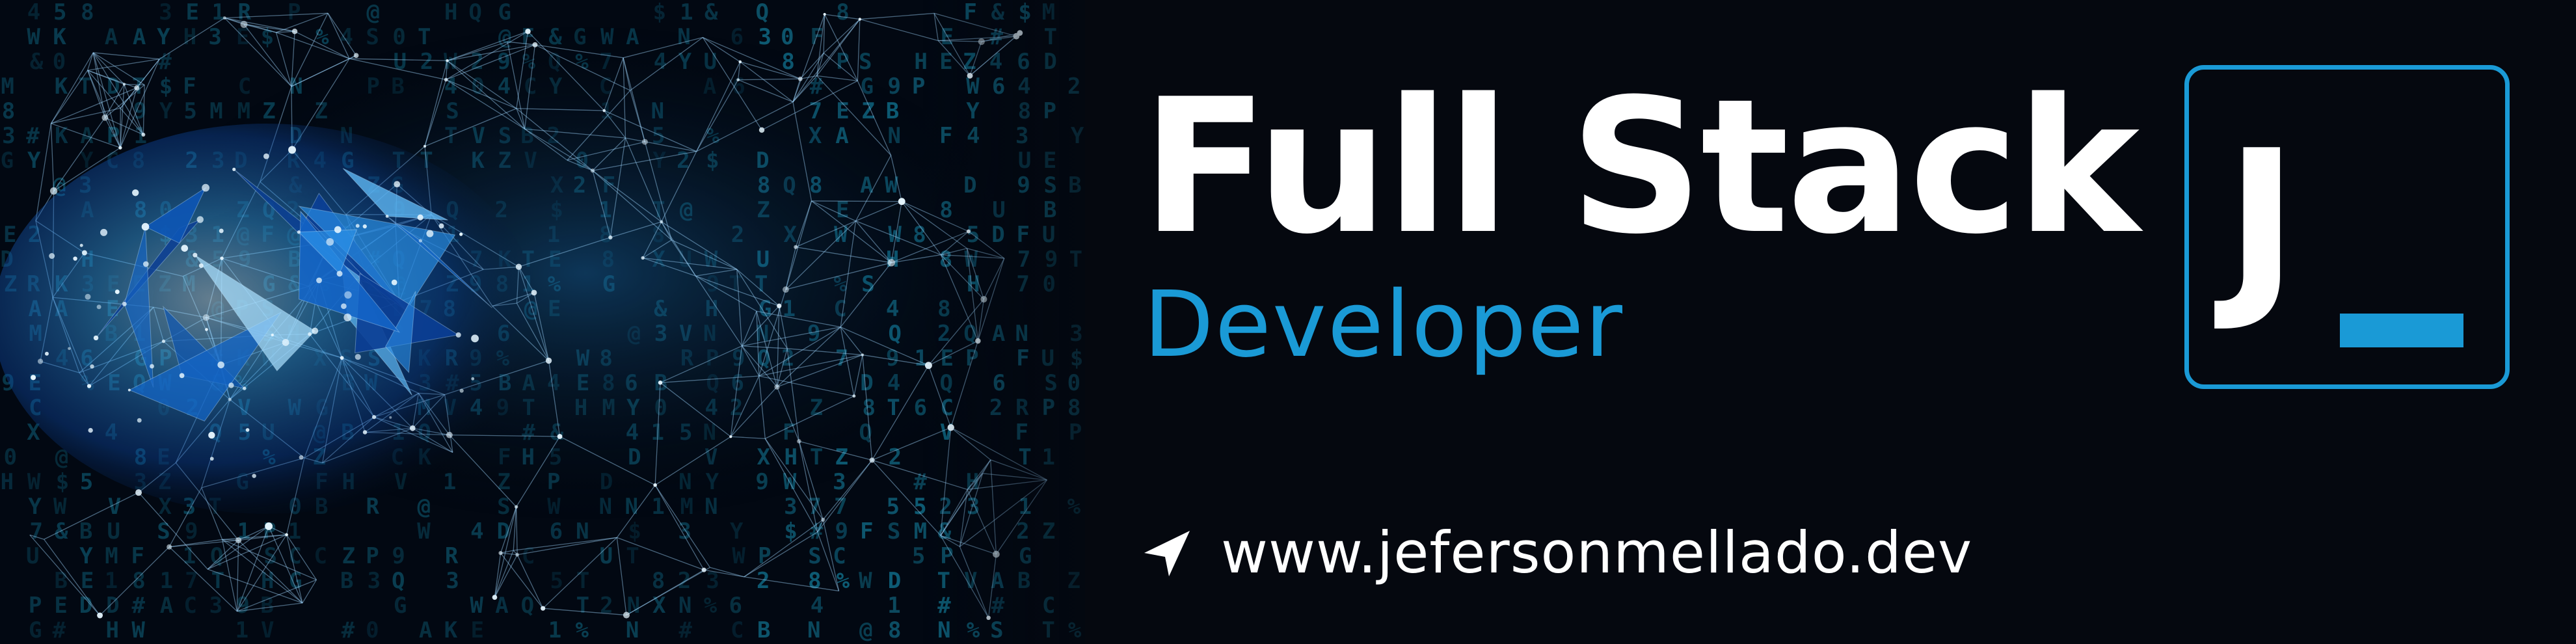  I want to click on website-url: www.jefersonmellado.dev, so click(1596, 553).